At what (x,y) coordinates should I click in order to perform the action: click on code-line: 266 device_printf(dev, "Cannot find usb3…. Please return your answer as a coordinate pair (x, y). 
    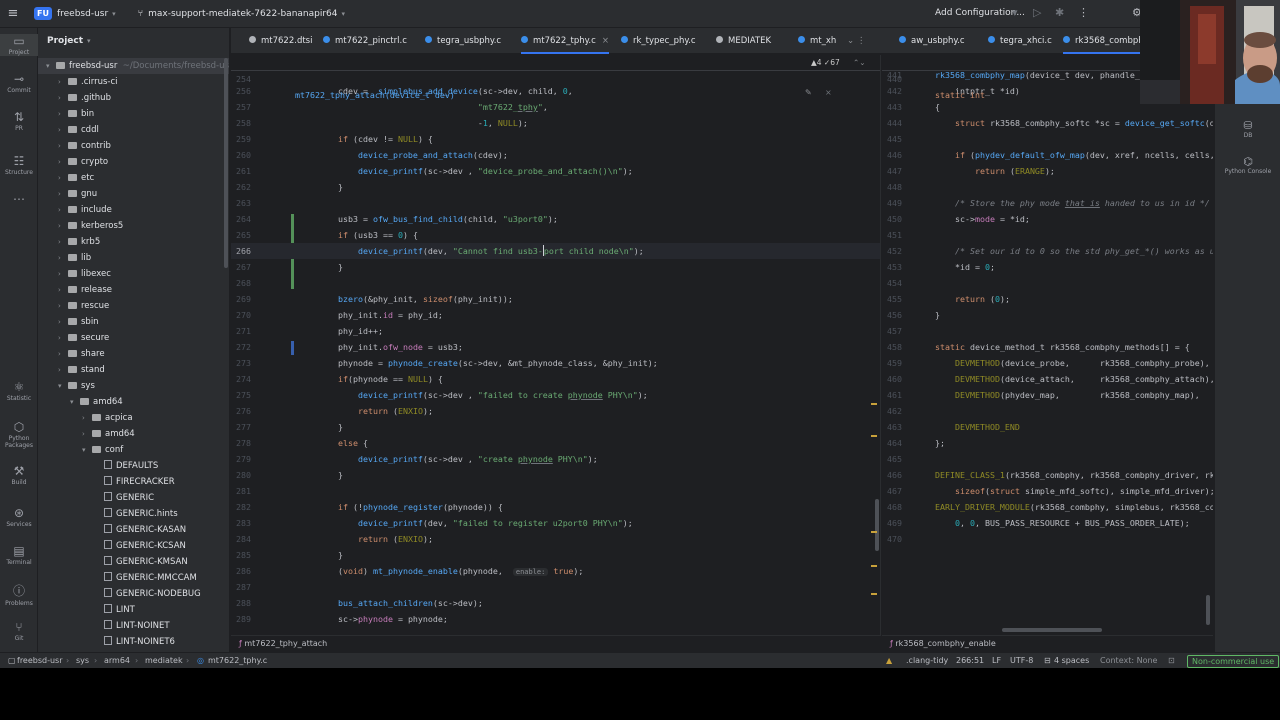
    Looking at the image, I should click on (555, 251).